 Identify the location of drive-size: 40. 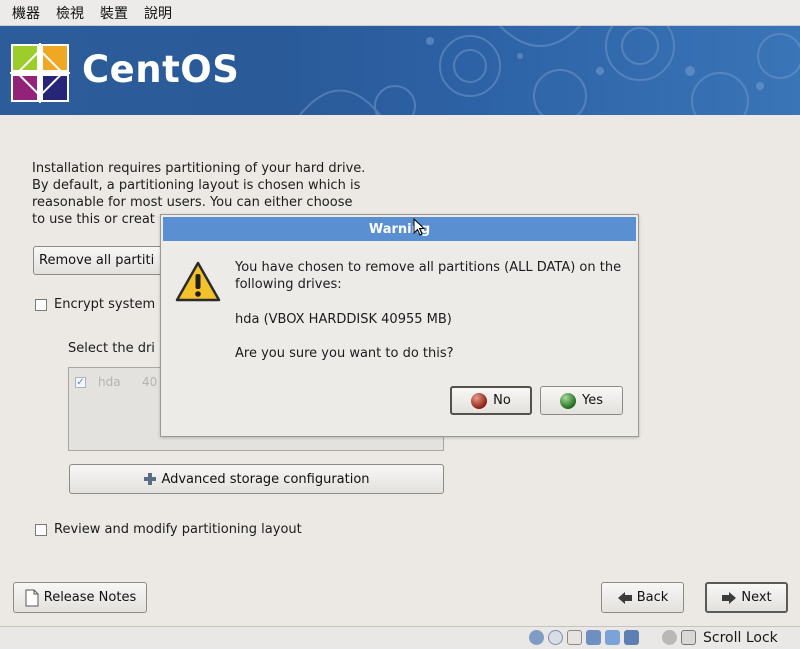
(150, 382).